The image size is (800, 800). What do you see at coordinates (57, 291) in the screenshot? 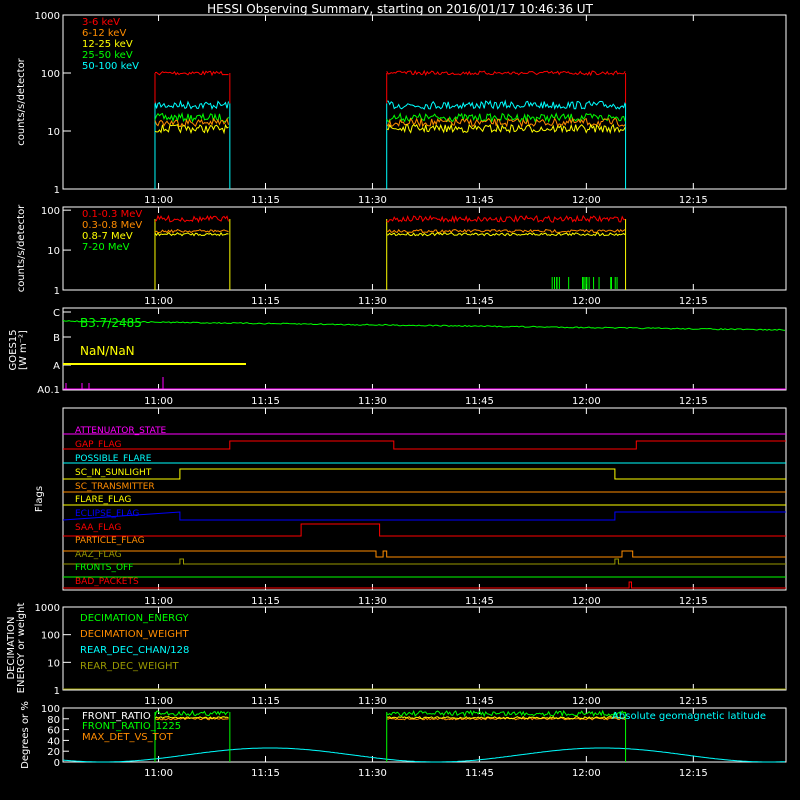
I see `gamma-y-tick-0: 1` at bounding box center [57, 291].